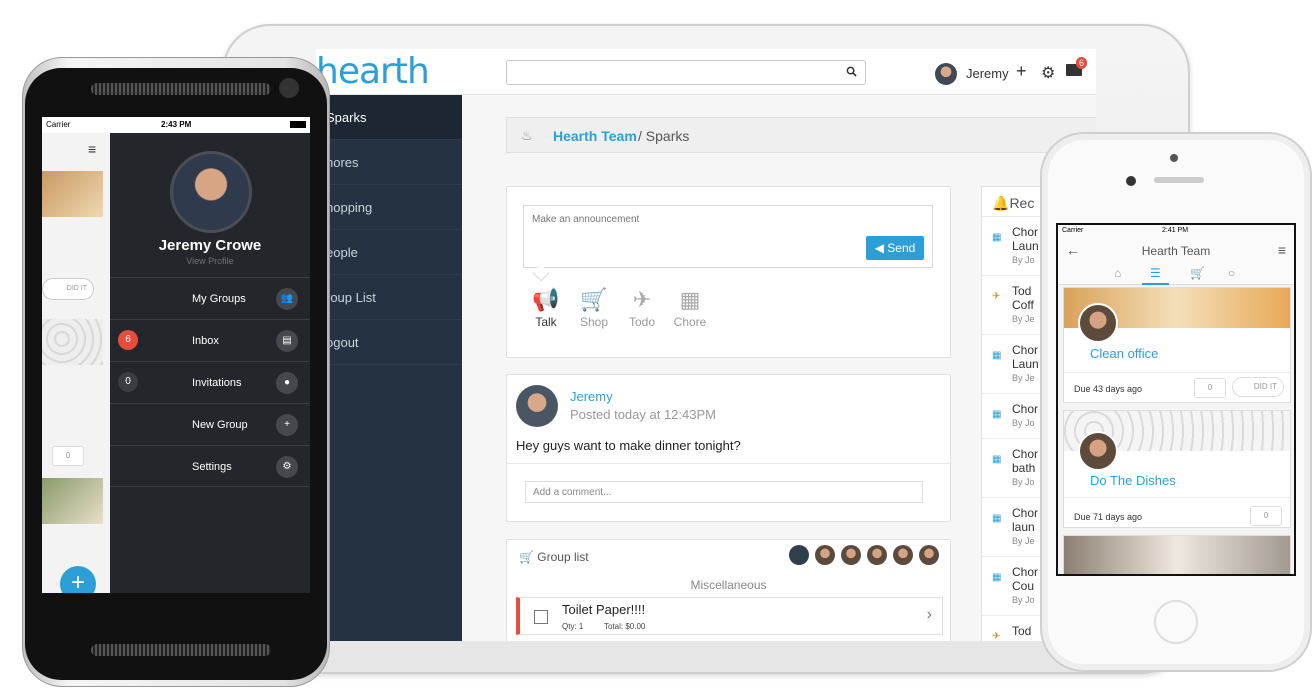 This screenshot has height=691, width=1316. I want to click on todo-label: Todo, so click(642, 322).